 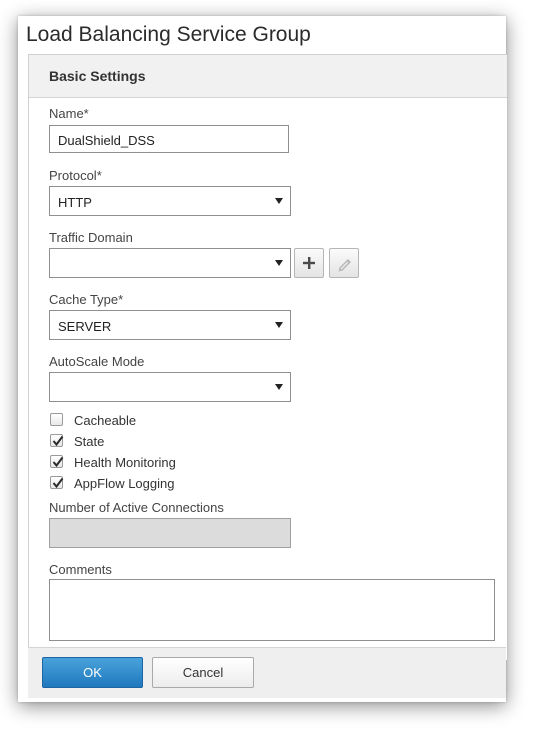 What do you see at coordinates (169, 139) in the screenshot?
I see `name-input: DualShield_DSS` at bounding box center [169, 139].